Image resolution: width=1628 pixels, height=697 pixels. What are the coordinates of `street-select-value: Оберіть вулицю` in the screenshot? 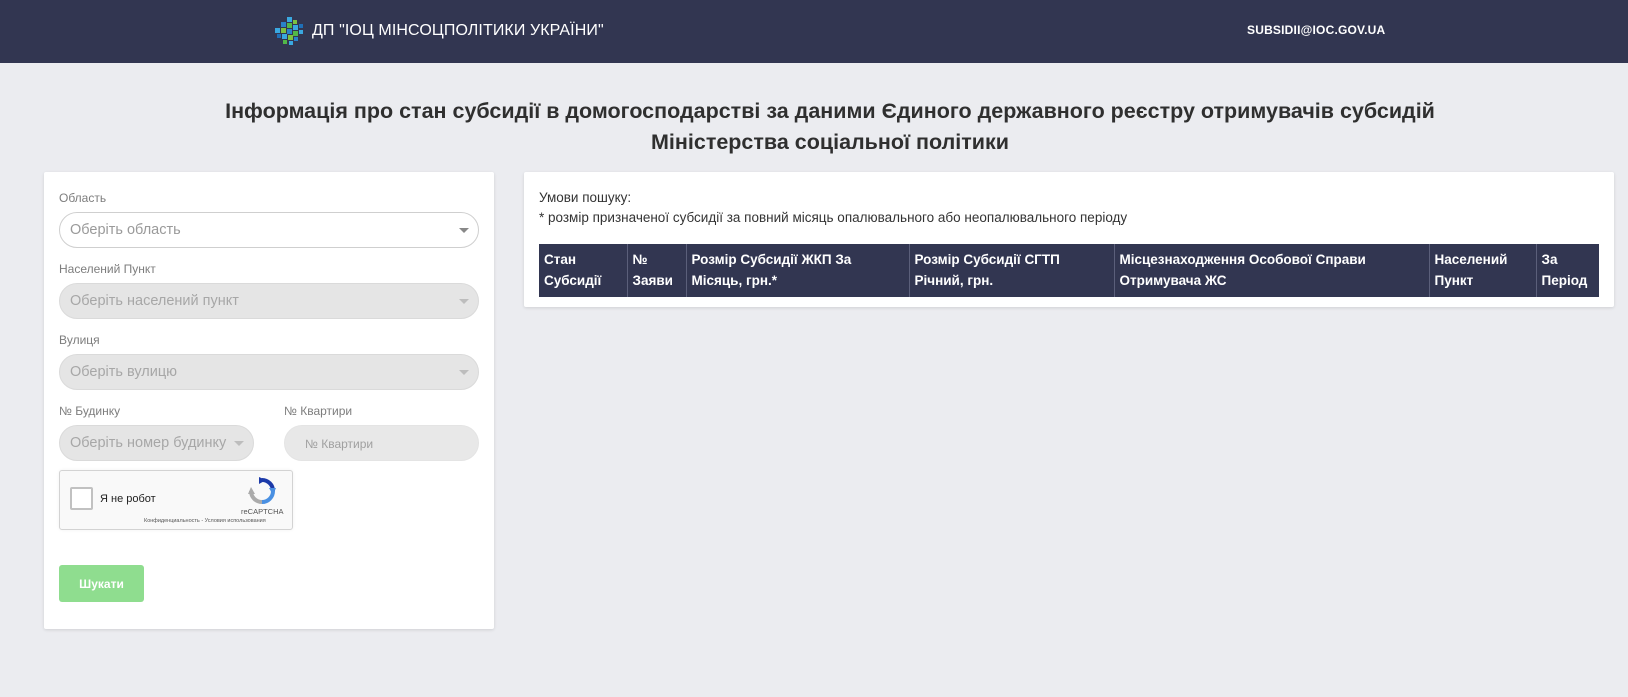 It's located at (124, 372).